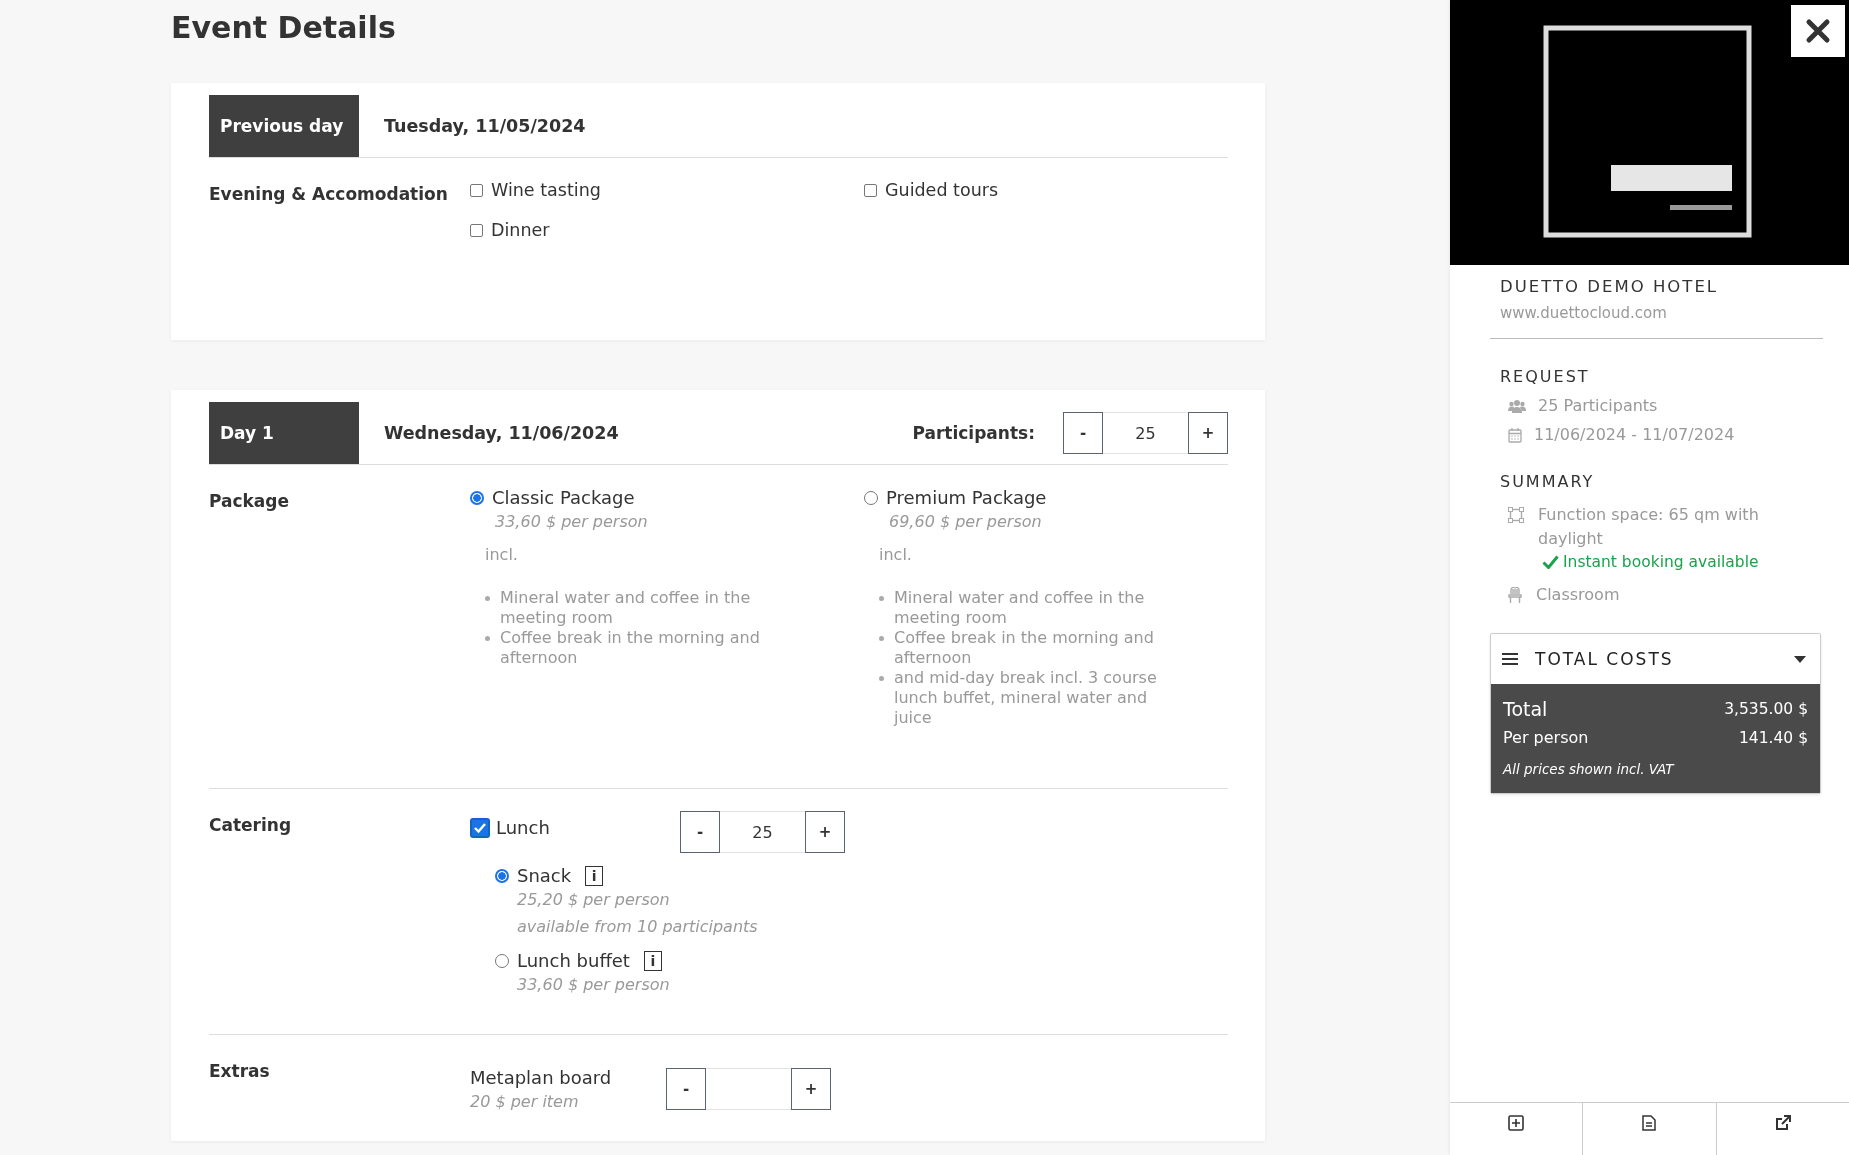 This screenshot has height=1155, width=1849. I want to click on section-label: Evening & Accomodation, so click(329, 194).